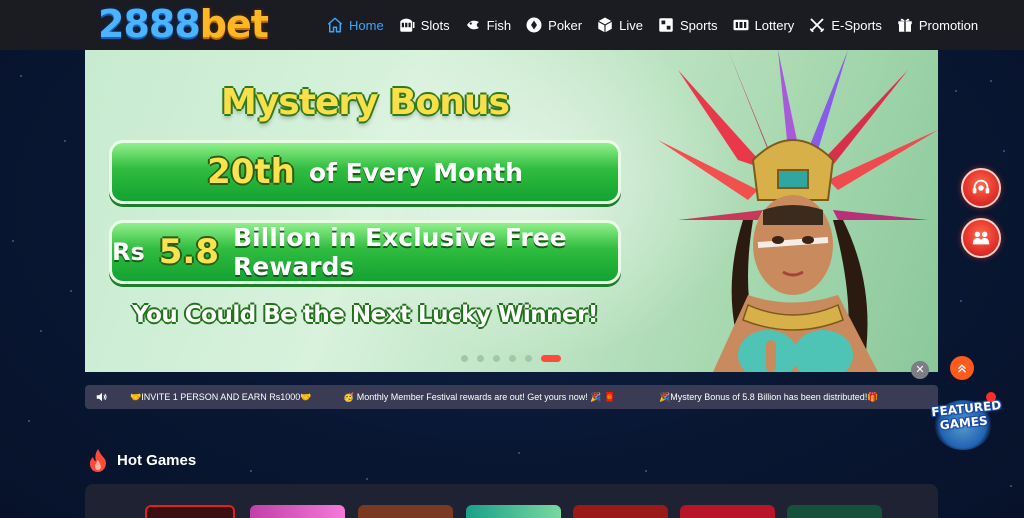  Describe the element at coordinates (365, 315) in the screenshot. I see `banner-subtitle: You Could Be the Next Lucky Winner!` at that location.